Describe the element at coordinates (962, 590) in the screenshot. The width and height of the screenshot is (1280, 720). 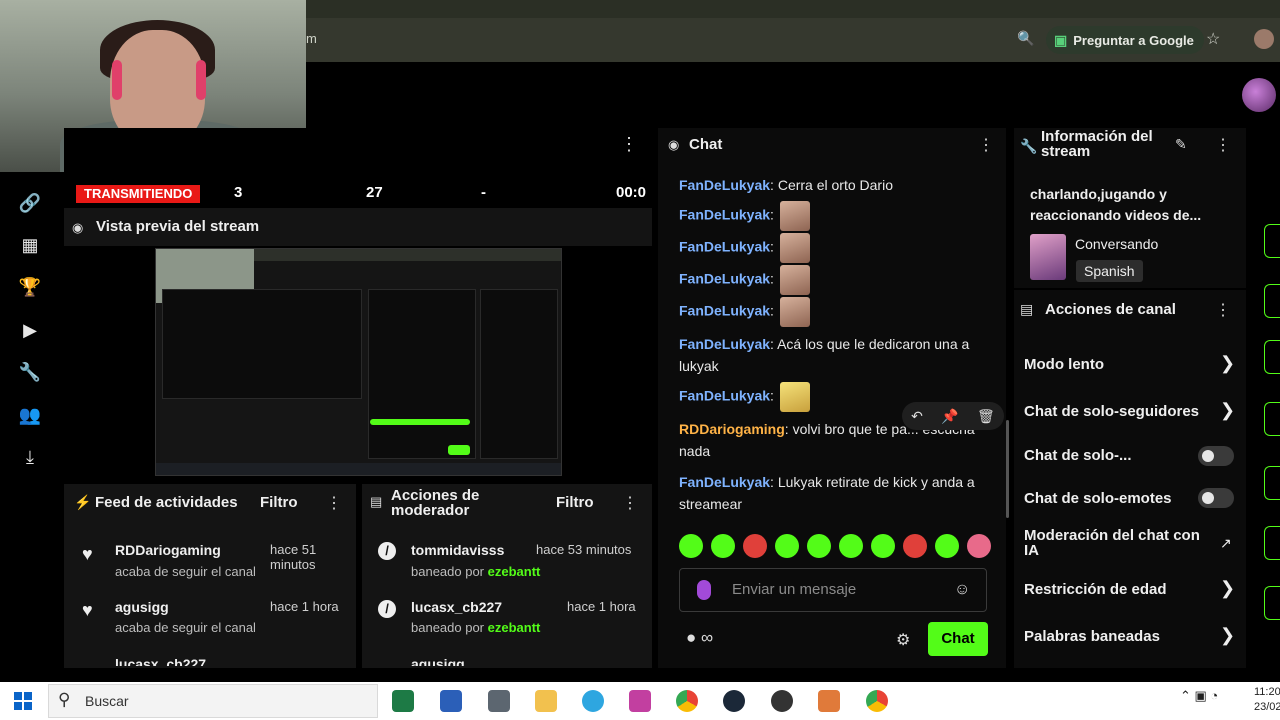
I see `emoji-icon: ☺` at that location.